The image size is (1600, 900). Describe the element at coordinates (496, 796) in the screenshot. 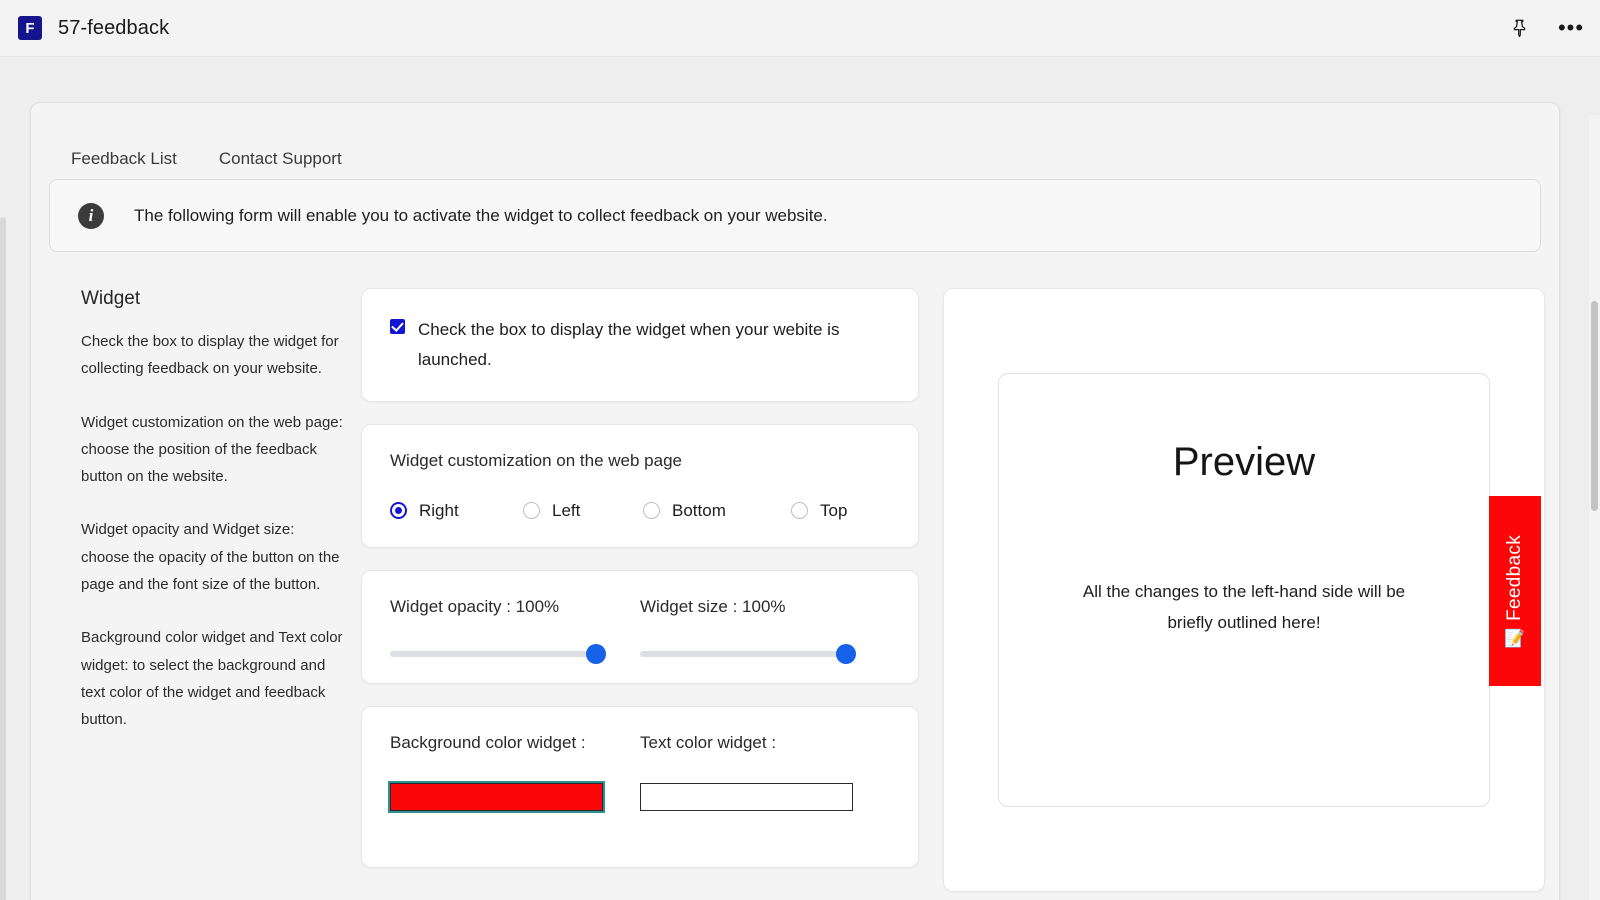

I see `background-color-swatch` at that location.